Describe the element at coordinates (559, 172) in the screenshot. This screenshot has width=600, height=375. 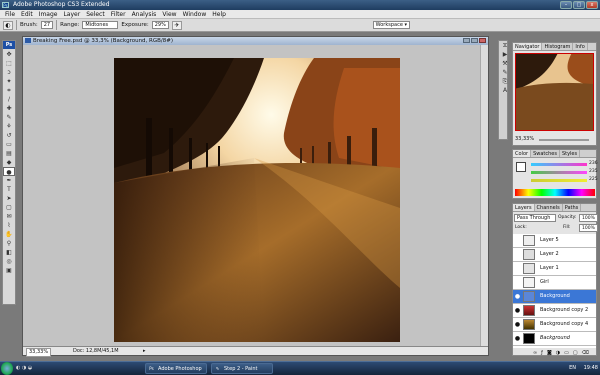
I see `green-slider` at that location.